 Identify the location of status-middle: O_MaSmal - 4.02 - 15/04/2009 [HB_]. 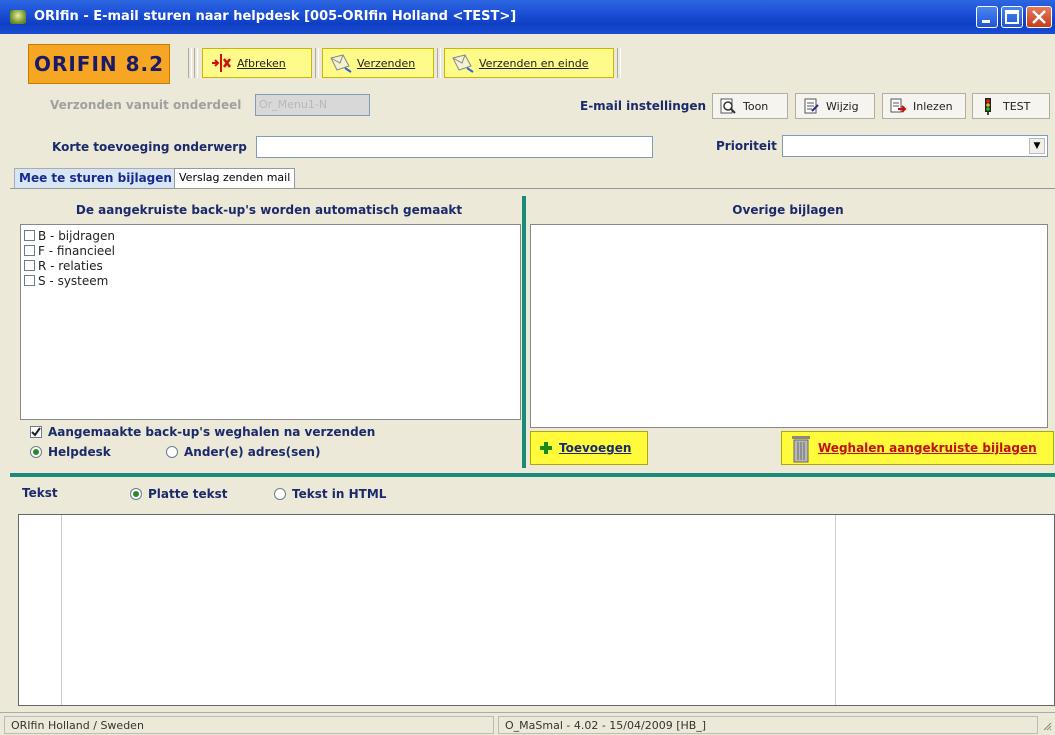
(768, 725).